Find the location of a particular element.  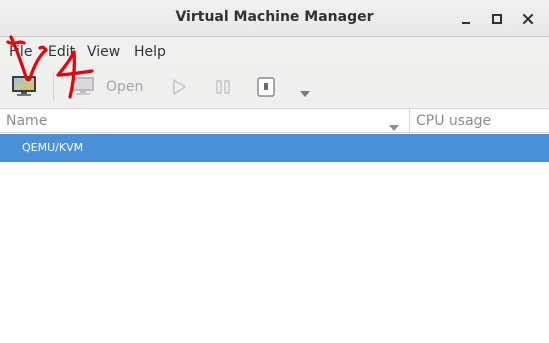

toolbar-separator is located at coordinates (53, 87).